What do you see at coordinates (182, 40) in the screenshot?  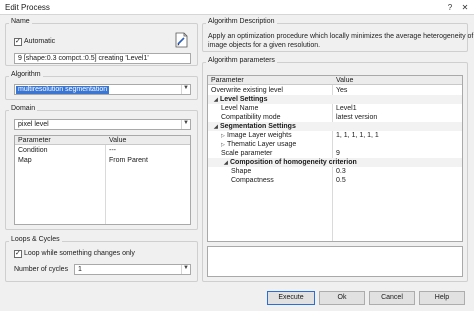 I see `edit-document-icon` at bounding box center [182, 40].